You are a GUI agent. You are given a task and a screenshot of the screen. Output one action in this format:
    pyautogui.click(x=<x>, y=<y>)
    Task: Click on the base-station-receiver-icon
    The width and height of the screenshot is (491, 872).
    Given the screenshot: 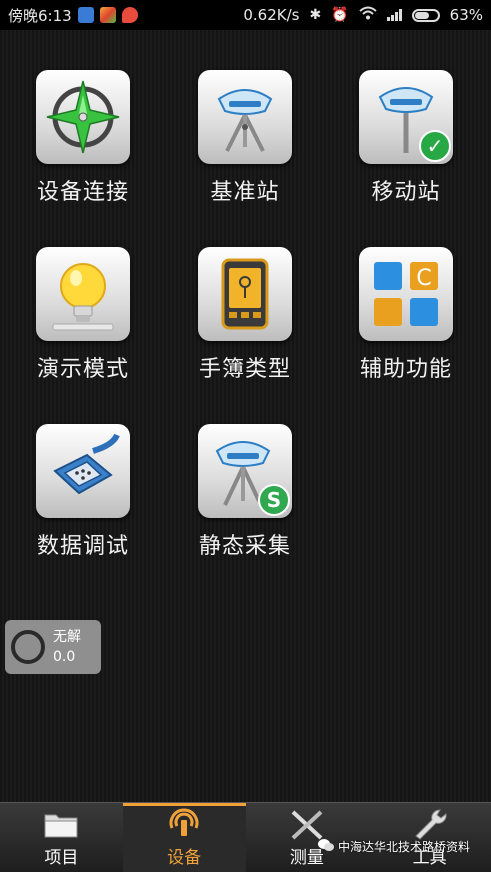 What is the action you would take?
    pyautogui.click(x=245, y=117)
    